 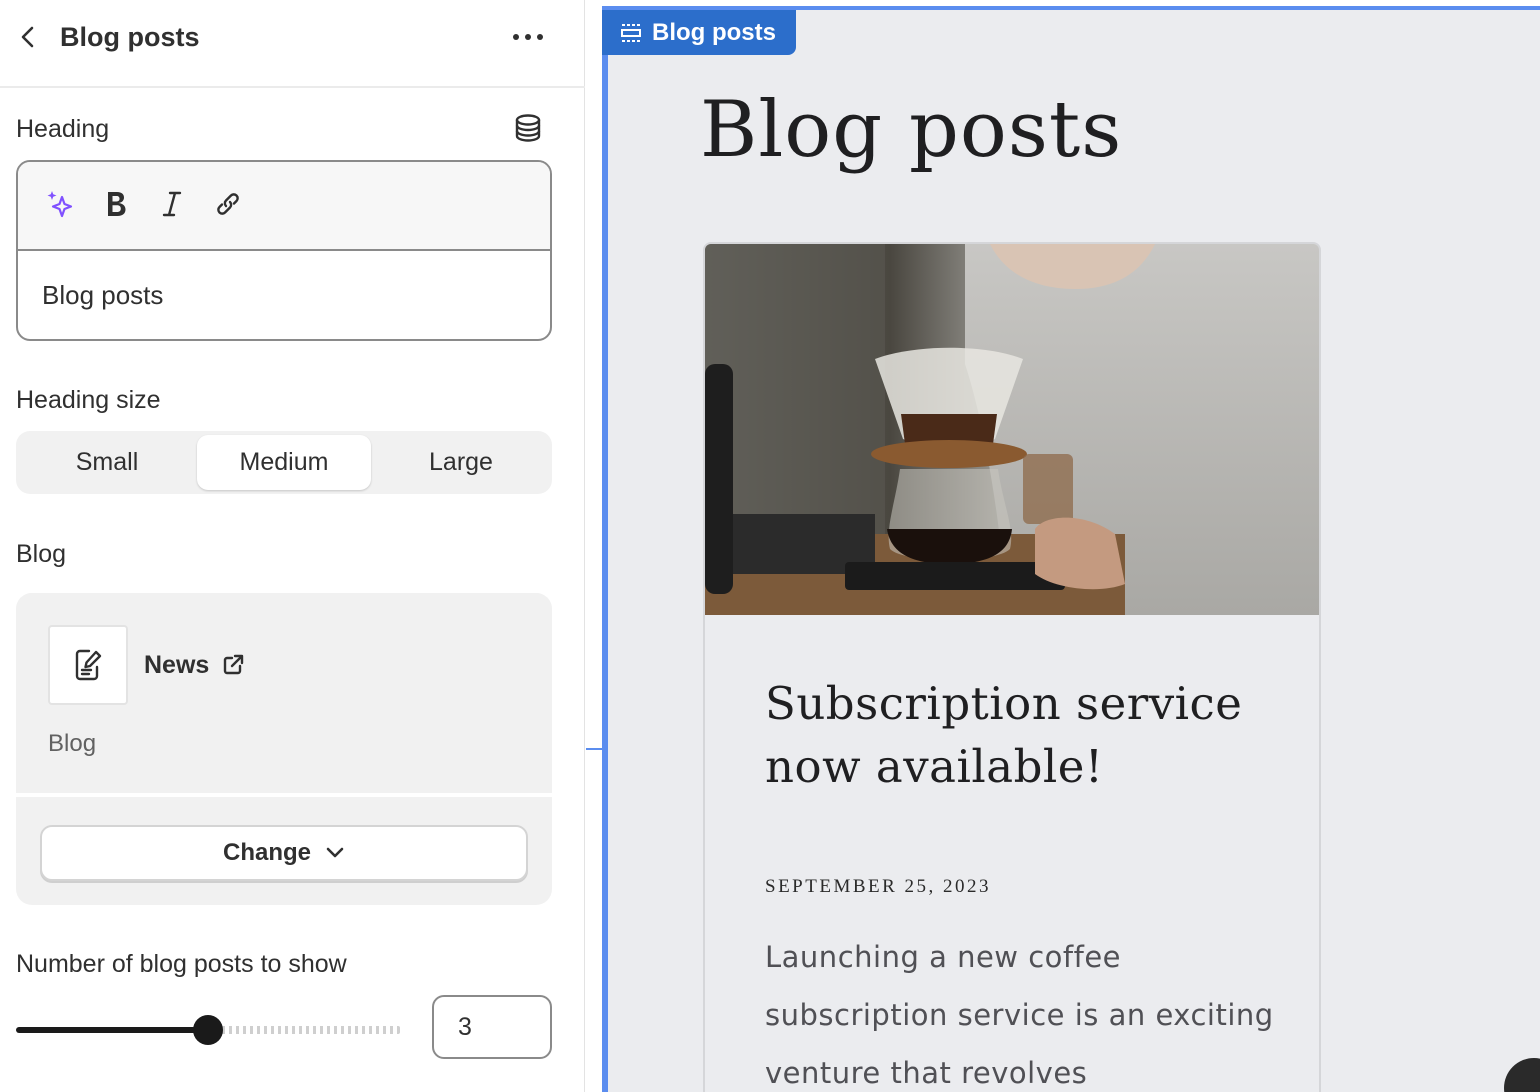 I want to click on chevron-left-icon, so click(x=27, y=37).